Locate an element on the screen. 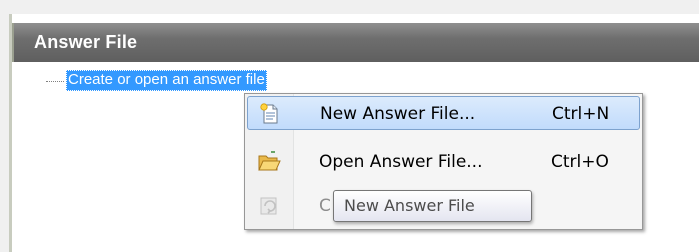 This screenshot has height=252, width=699. menu-item-shortcut: Ctrl+N is located at coordinates (581, 114).